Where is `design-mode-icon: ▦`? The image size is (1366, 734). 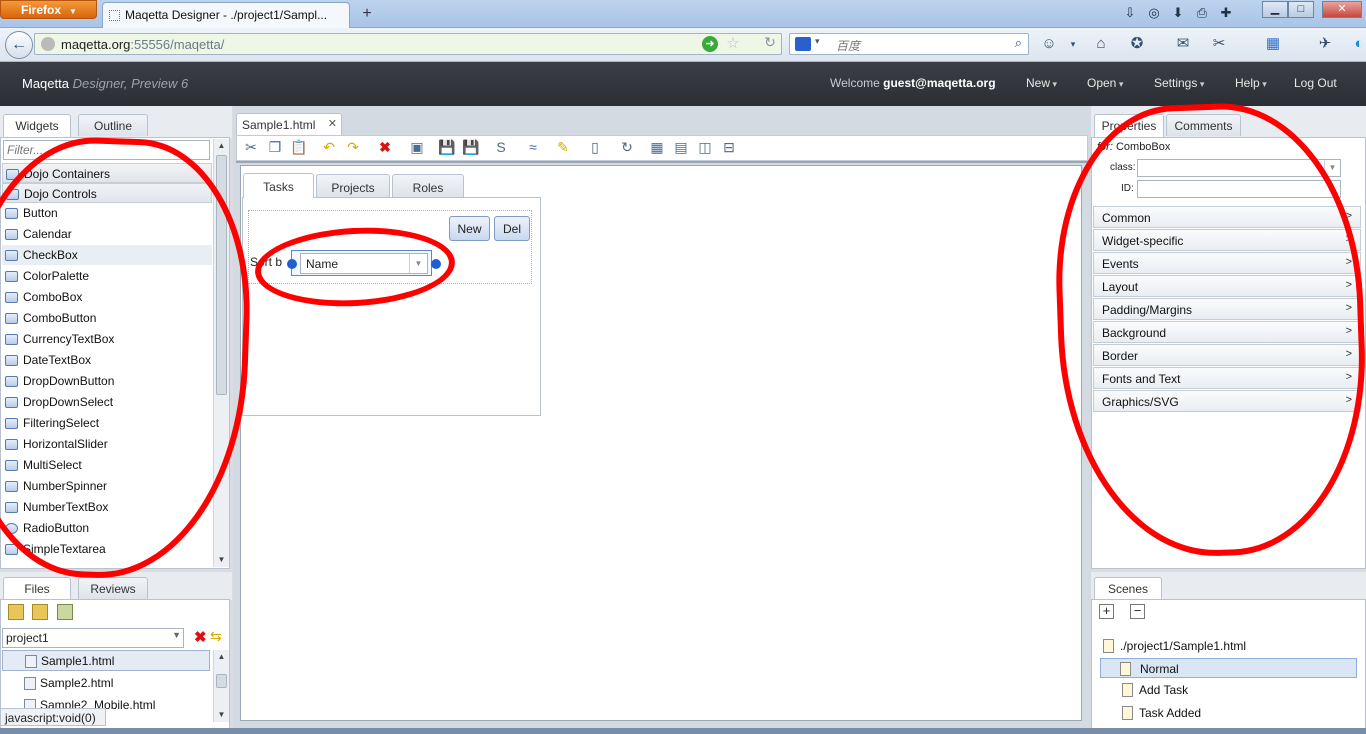 design-mode-icon: ▦ is located at coordinates (657, 147).